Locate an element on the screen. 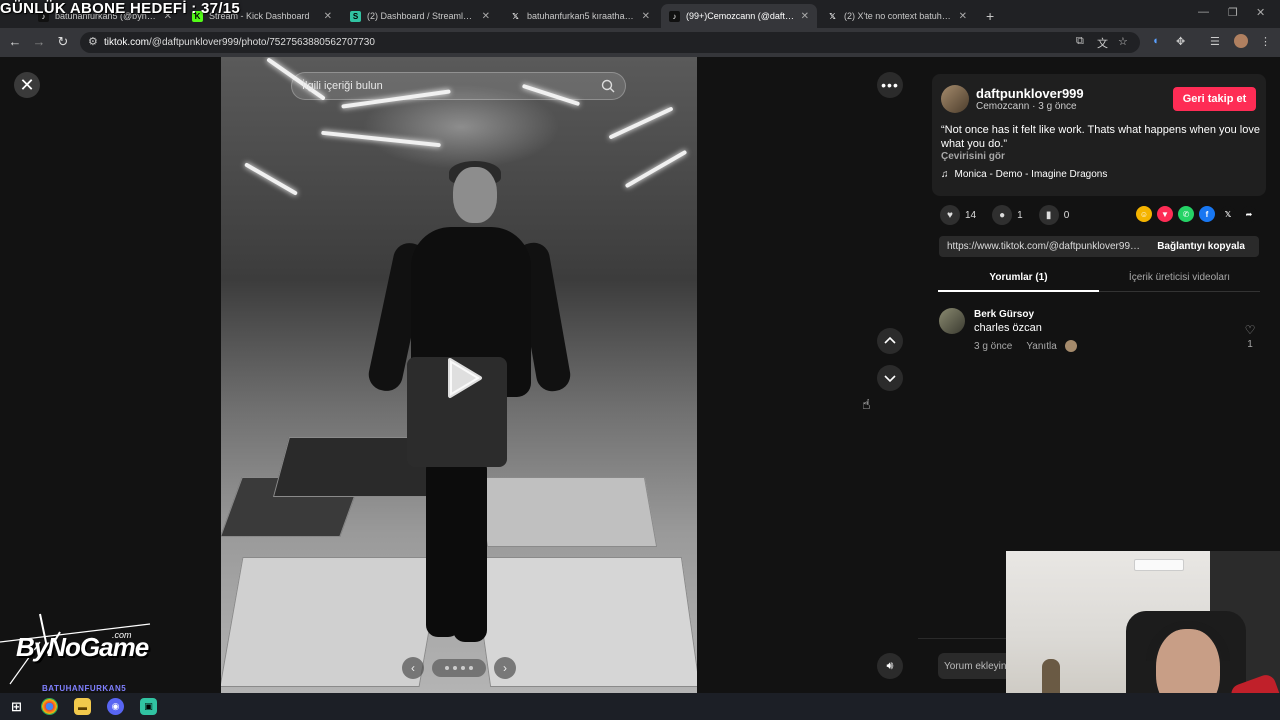 Image resolution: width=1280 pixels, height=720 pixels. streamlabs-icon: S is located at coordinates (355, 16).